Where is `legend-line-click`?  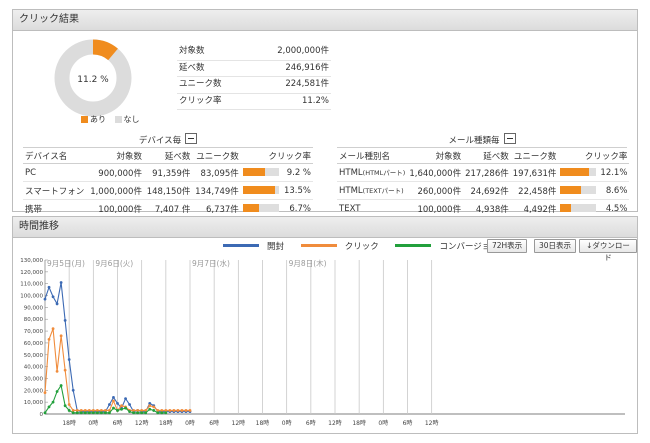
legend-line-click is located at coordinates (318, 245).